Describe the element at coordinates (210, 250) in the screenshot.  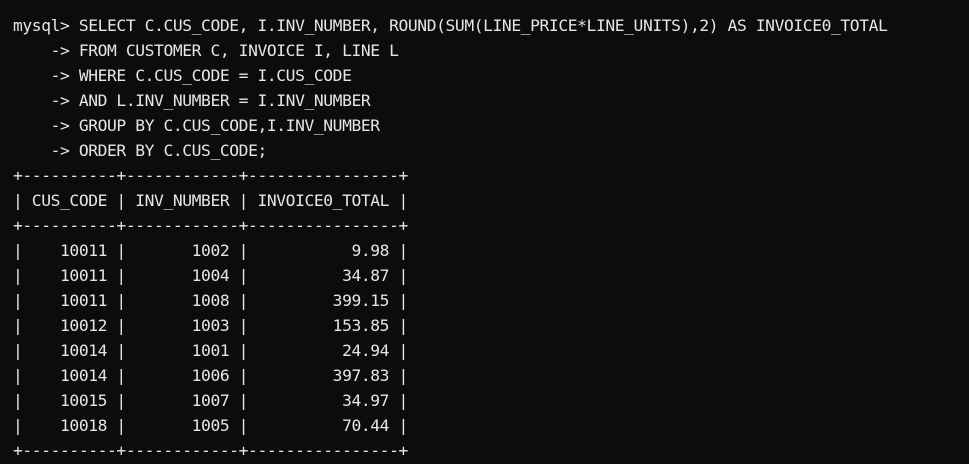
I see `table-row: | 10011 | 1002 | 9.98 |` at that location.